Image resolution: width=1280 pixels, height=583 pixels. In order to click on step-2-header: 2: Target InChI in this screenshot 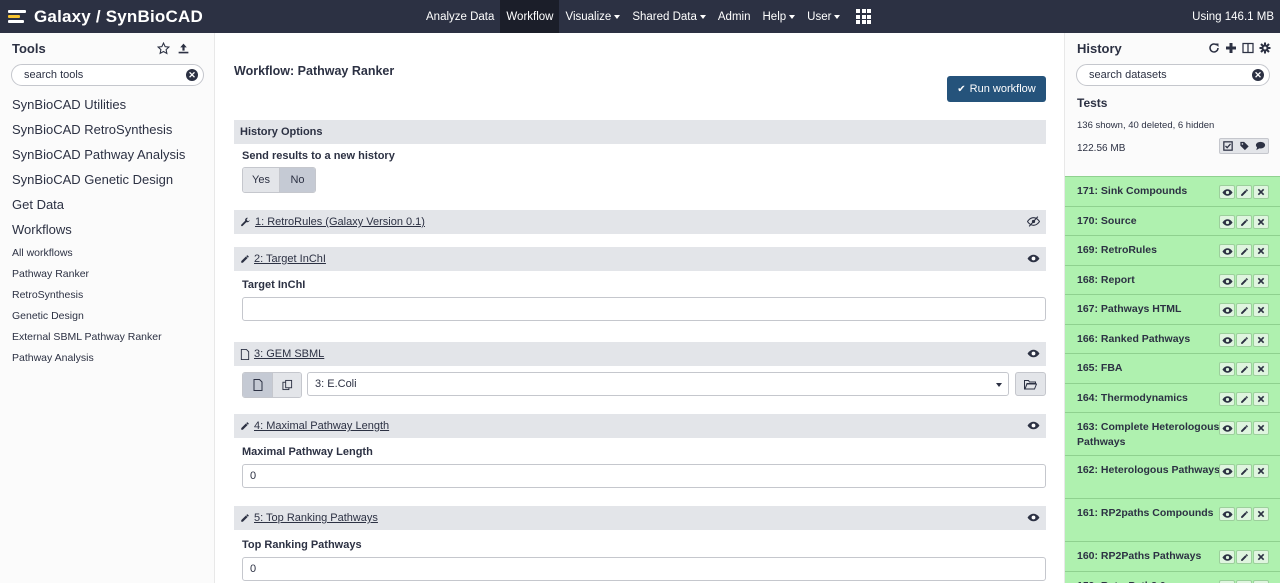, I will do `click(640, 259)`.